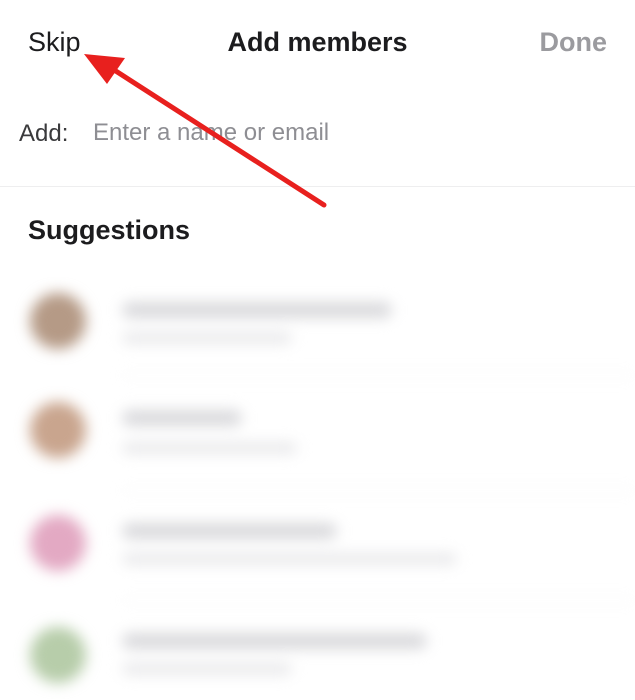  I want to click on skip-button: Skip, so click(54, 42).